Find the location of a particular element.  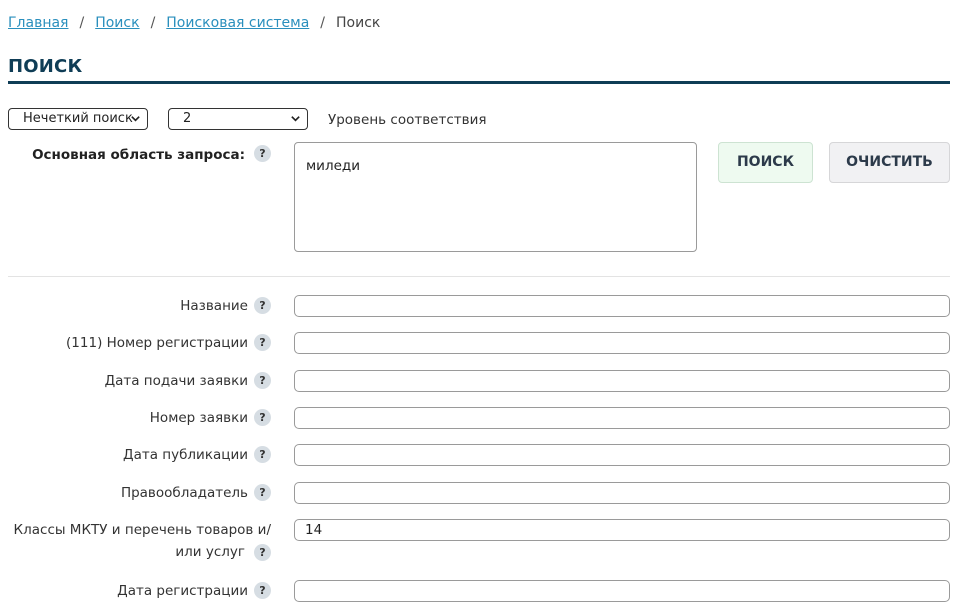

breadcrumb-link-search-system: Поисковая система is located at coordinates (237, 23).